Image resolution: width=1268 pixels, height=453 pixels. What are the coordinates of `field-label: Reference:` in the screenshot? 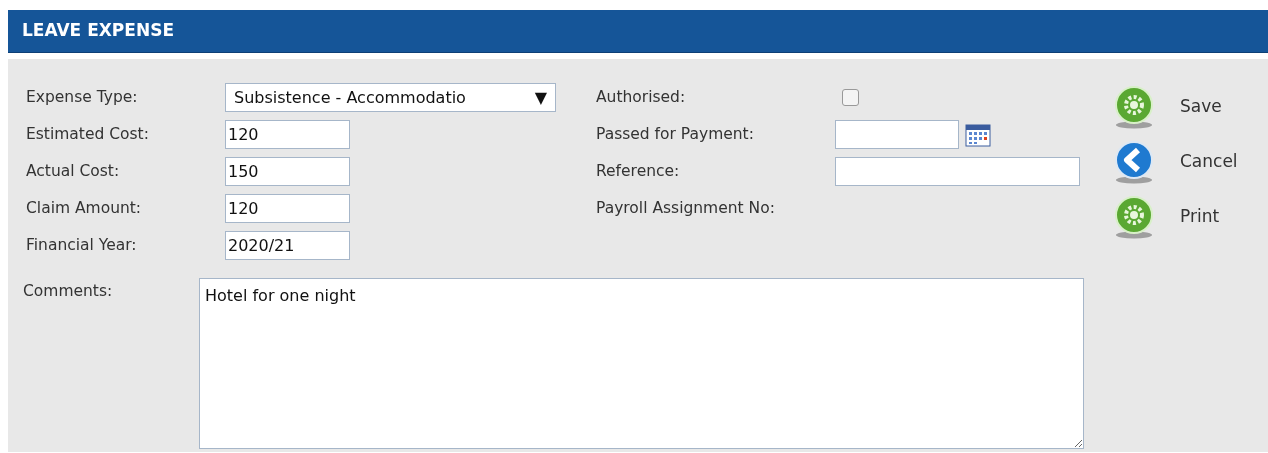 It's located at (638, 171).